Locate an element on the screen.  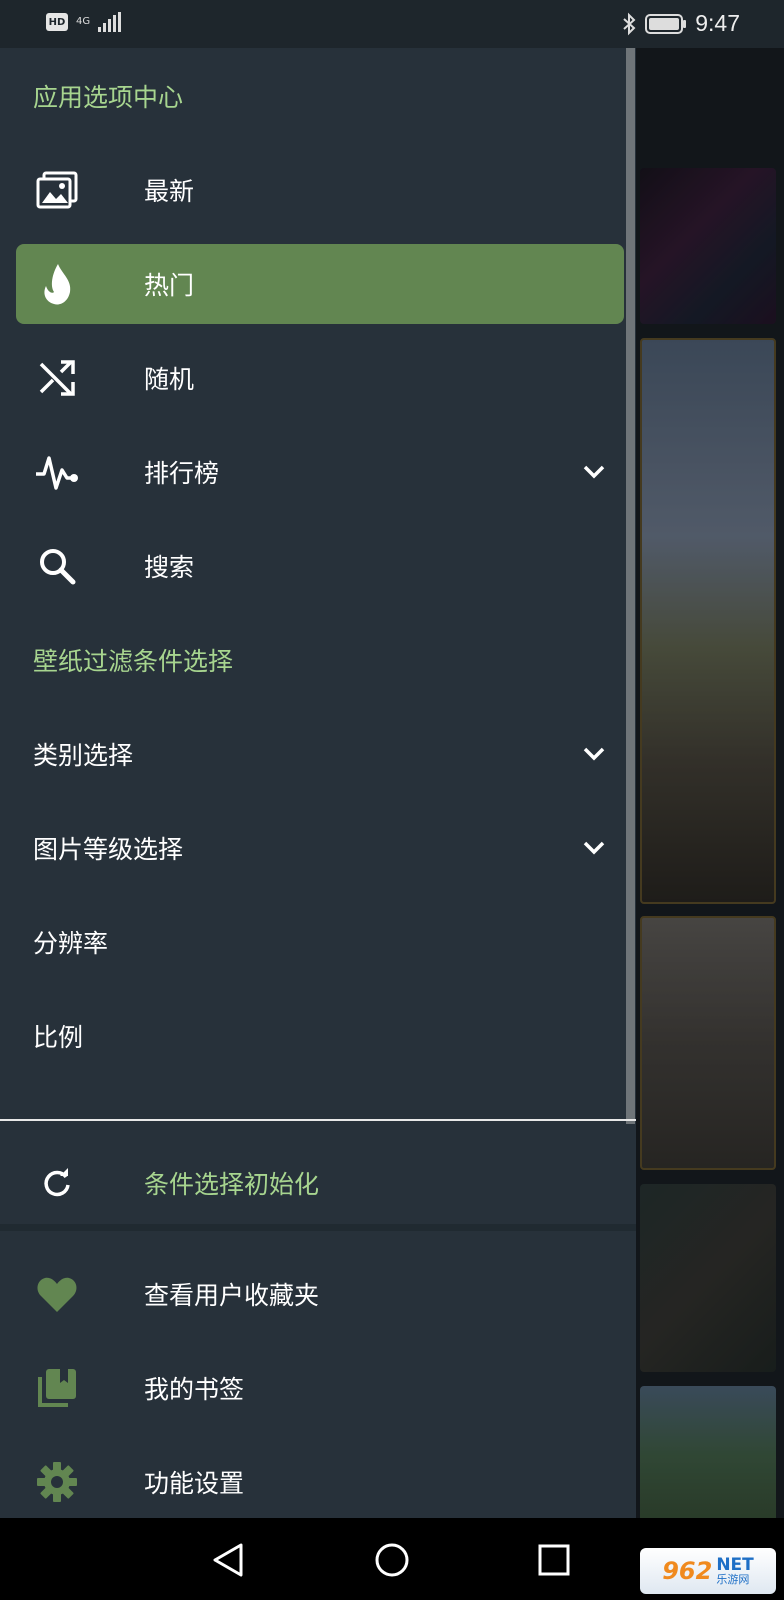
watermark-text: NET 乐游网 is located at coordinates (735, 1570).